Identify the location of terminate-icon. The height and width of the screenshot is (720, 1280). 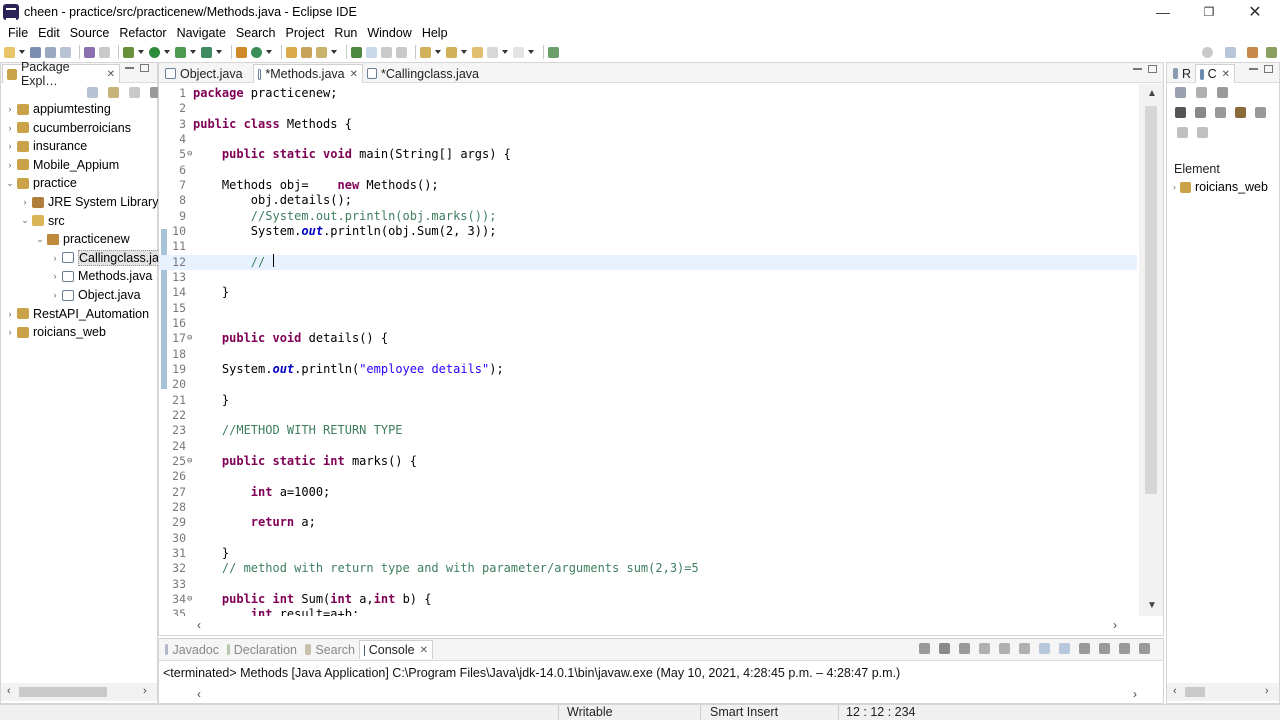
(924, 648).